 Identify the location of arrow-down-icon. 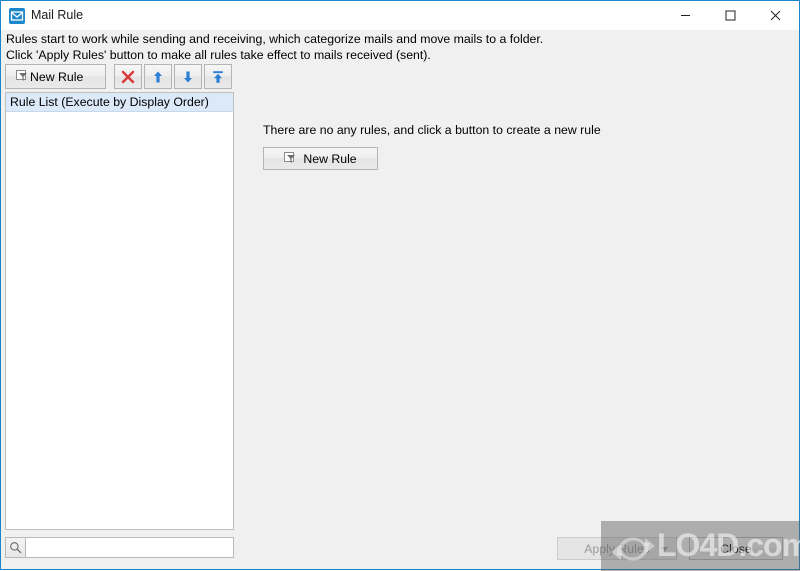
(188, 76).